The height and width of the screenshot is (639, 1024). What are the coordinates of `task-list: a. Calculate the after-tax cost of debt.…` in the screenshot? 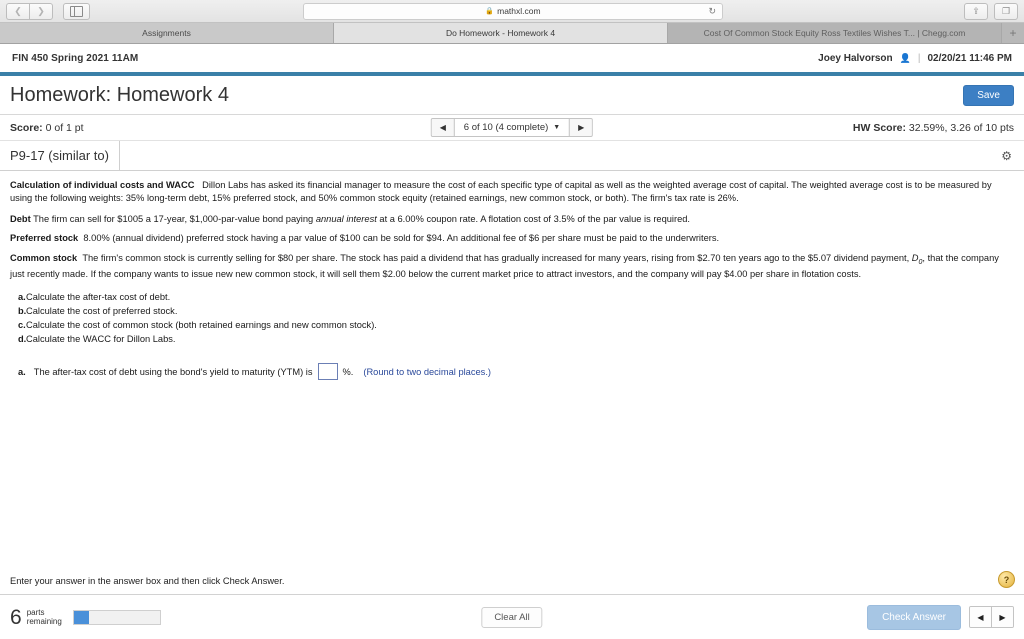 It's located at (512, 319).